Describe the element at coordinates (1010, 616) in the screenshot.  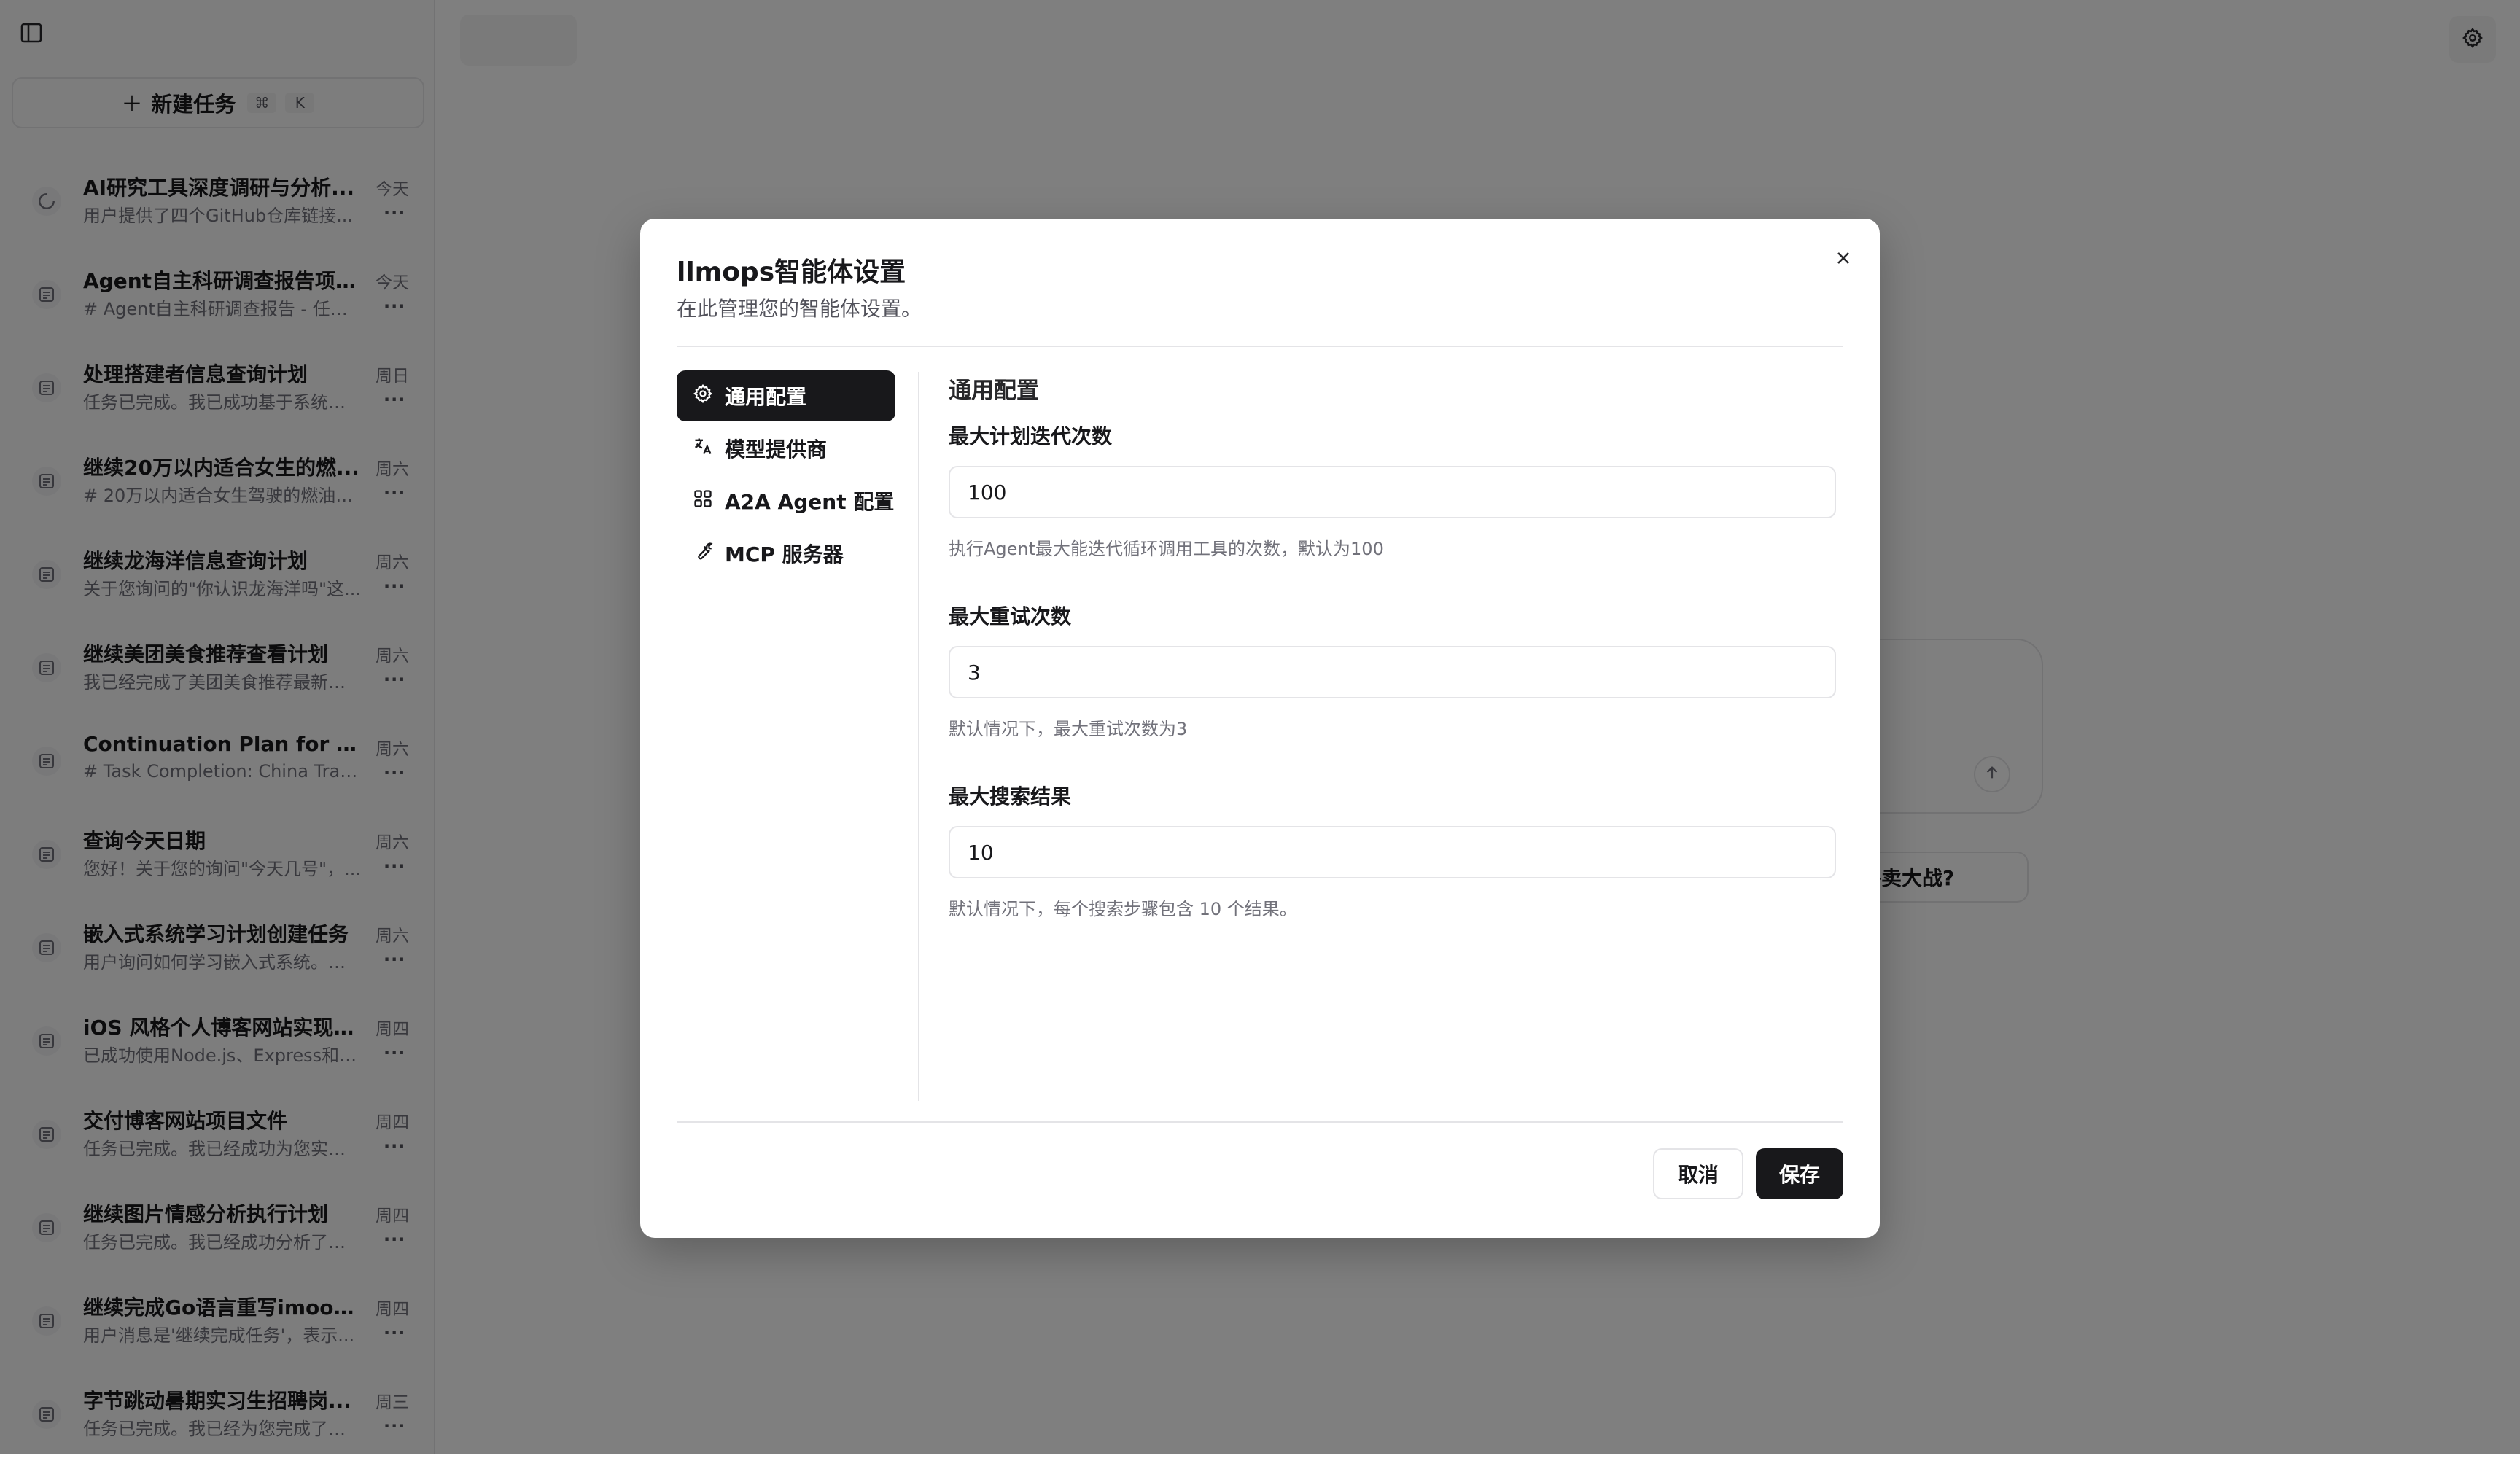
I see `max-retries-label: 最大重试次数` at that location.